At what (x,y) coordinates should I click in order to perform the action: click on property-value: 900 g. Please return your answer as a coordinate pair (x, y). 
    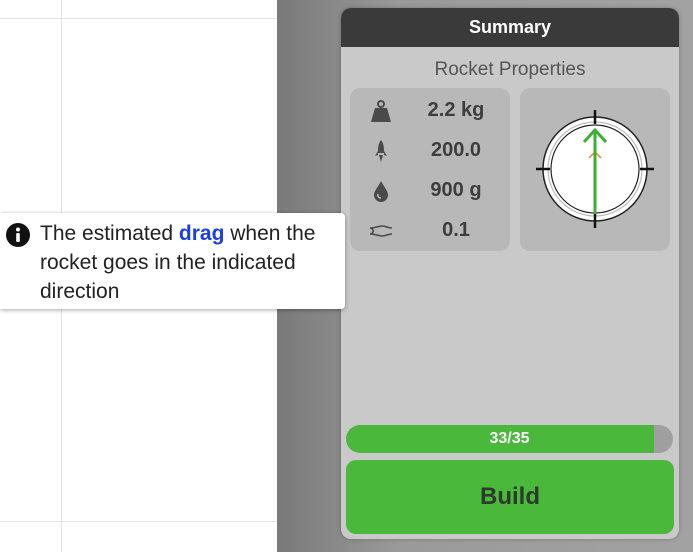
    Looking at the image, I should click on (456, 190).